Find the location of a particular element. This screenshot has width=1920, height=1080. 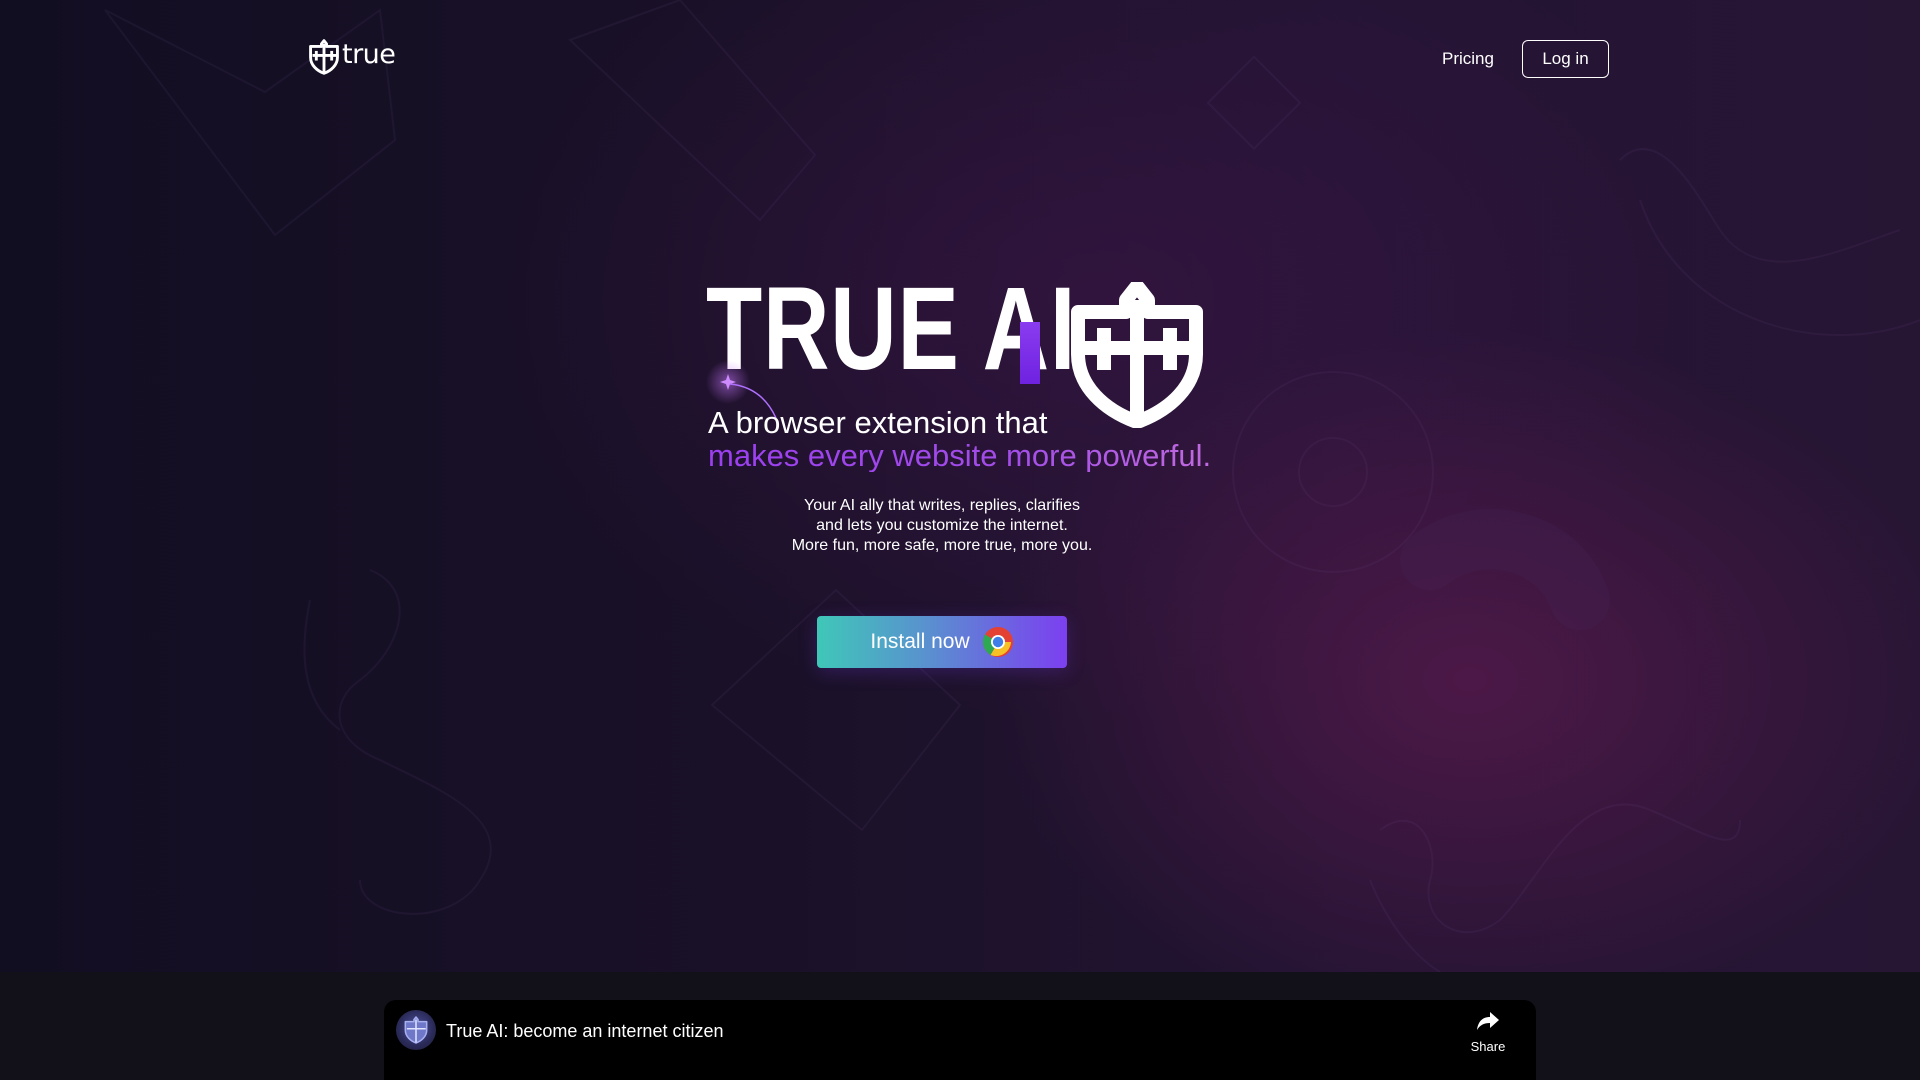

site-header: true Pricing Log in is located at coordinates (960, 60).